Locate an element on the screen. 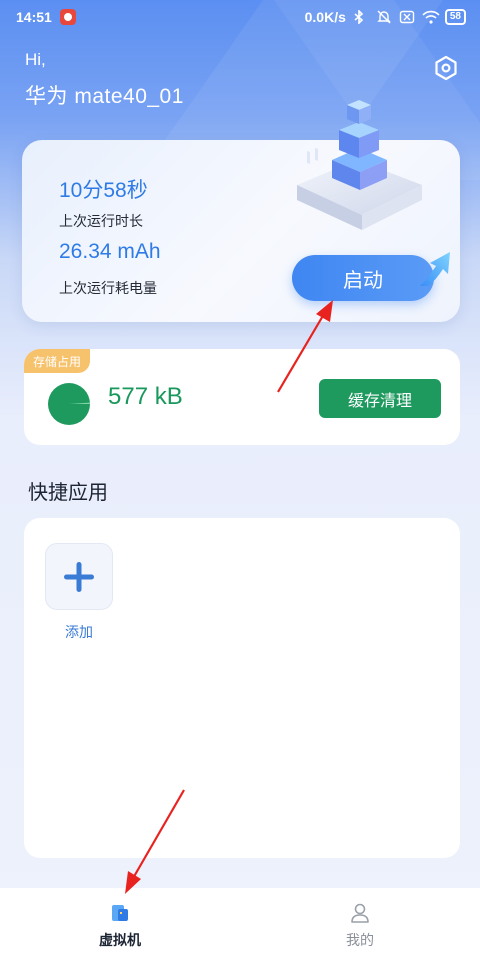 Image resolution: width=480 pixels, height=960 pixels. add-app-label: 添加 is located at coordinates (79, 633).